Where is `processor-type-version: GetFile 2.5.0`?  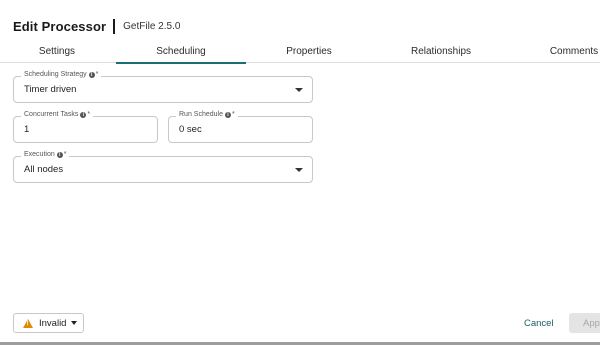 processor-type-version: GetFile 2.5.0 is located at coordinates (152, 26).